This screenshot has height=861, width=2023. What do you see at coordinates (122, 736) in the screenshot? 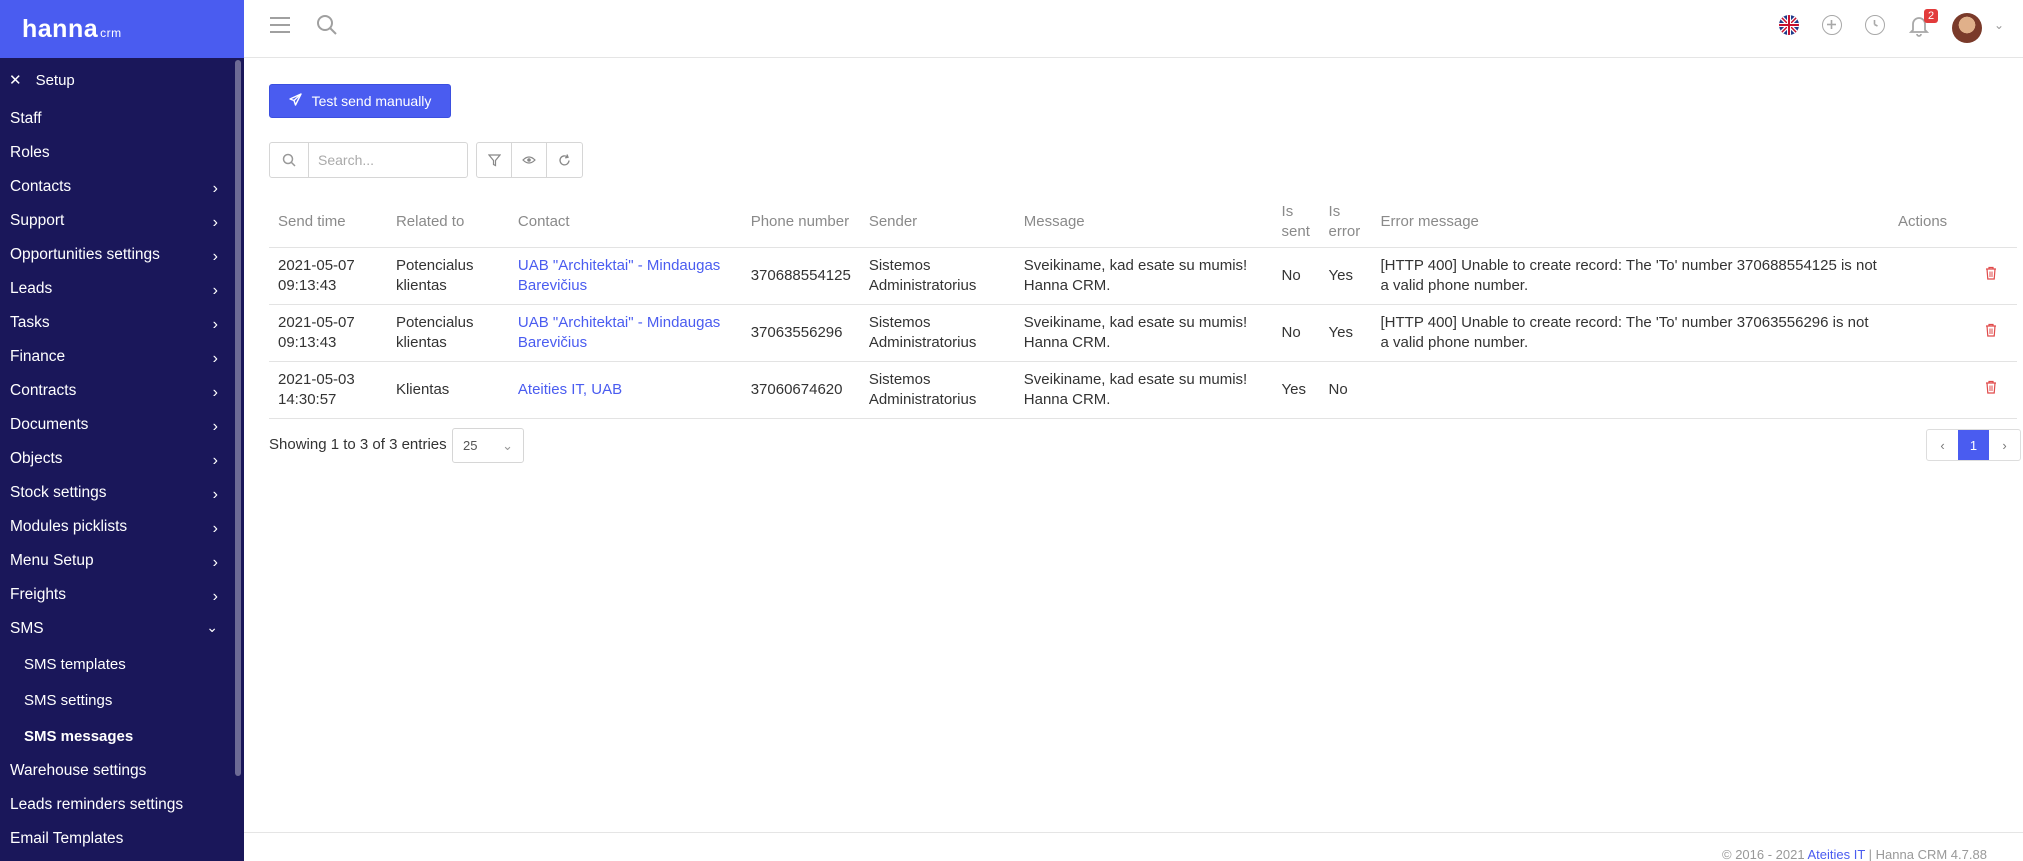
I see `sidebar-item-sms-messages: SMS messages` at bounding box center [122, 736].